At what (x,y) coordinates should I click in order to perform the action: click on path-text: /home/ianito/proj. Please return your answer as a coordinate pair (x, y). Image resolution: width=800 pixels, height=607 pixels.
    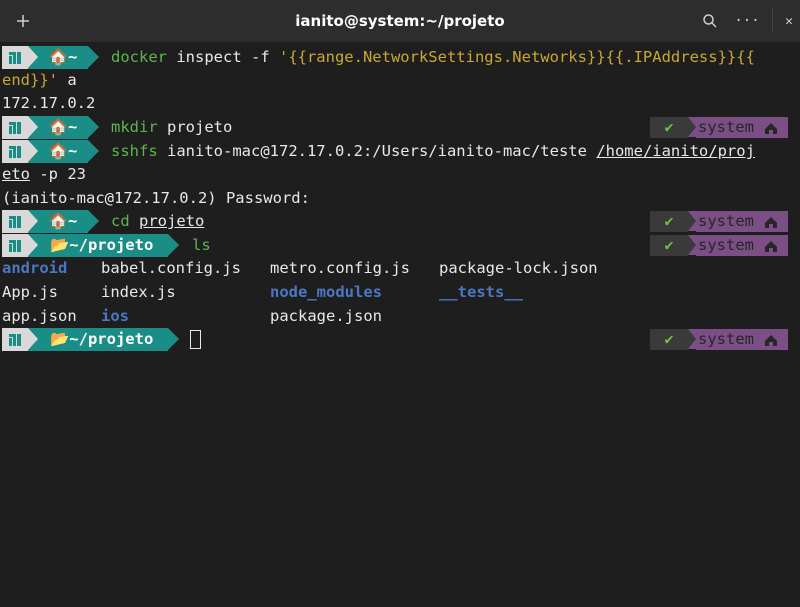
    Looking at the image, I should click on (675, 151).